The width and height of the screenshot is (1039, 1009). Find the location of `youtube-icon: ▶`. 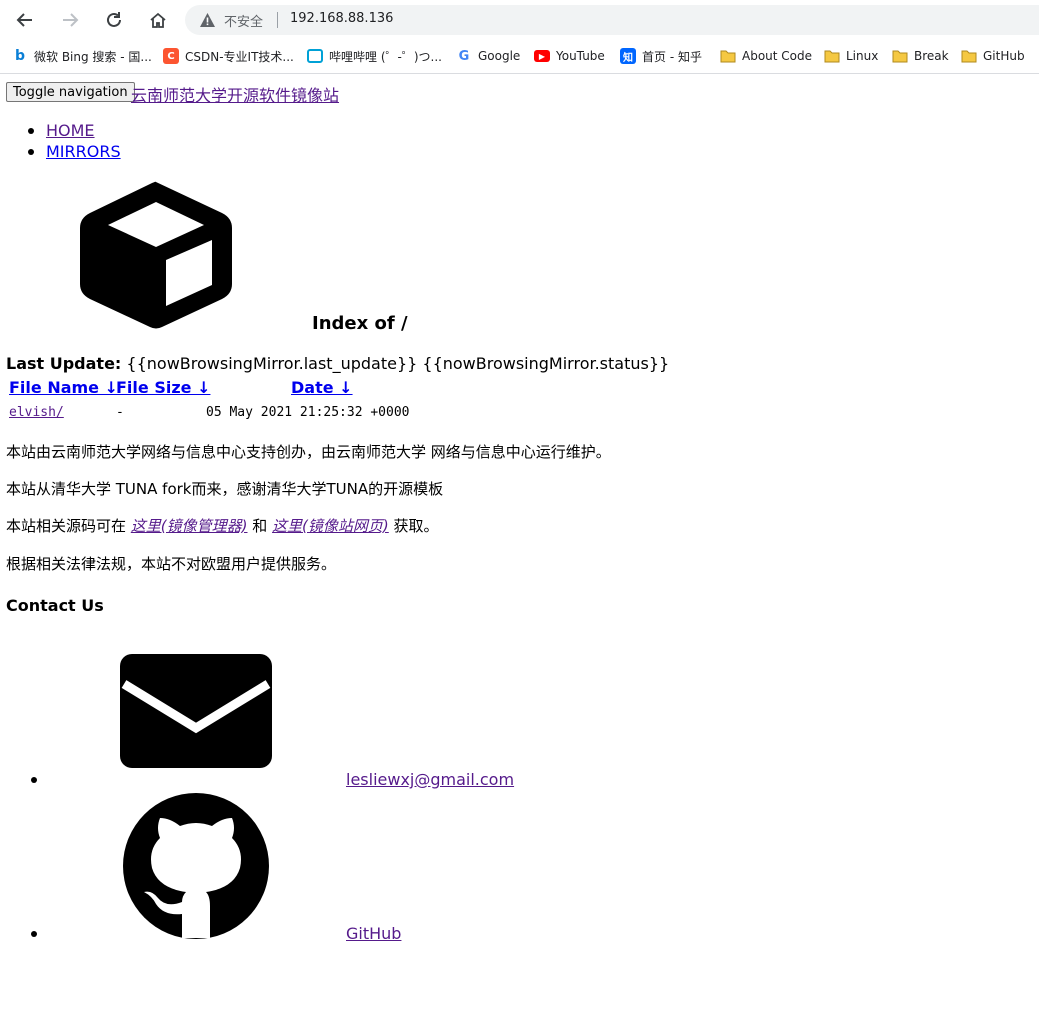

youtube-icon: ▶ is located at coordinates (542, 56).